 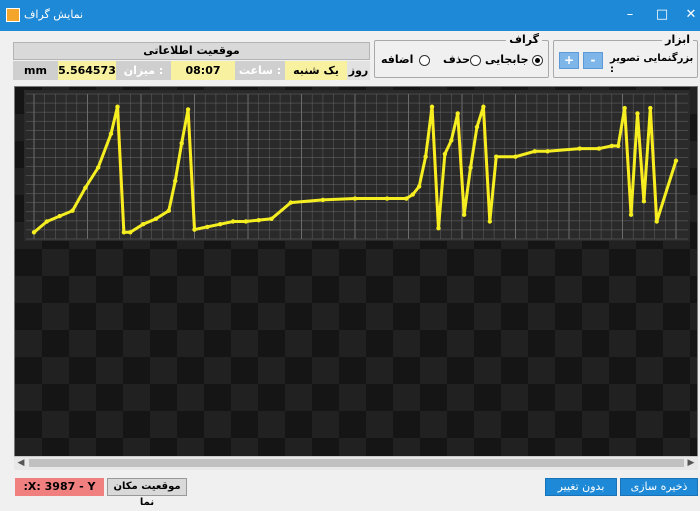 I want to click on tools-legend: ابزار, so click(x=677, y=39).